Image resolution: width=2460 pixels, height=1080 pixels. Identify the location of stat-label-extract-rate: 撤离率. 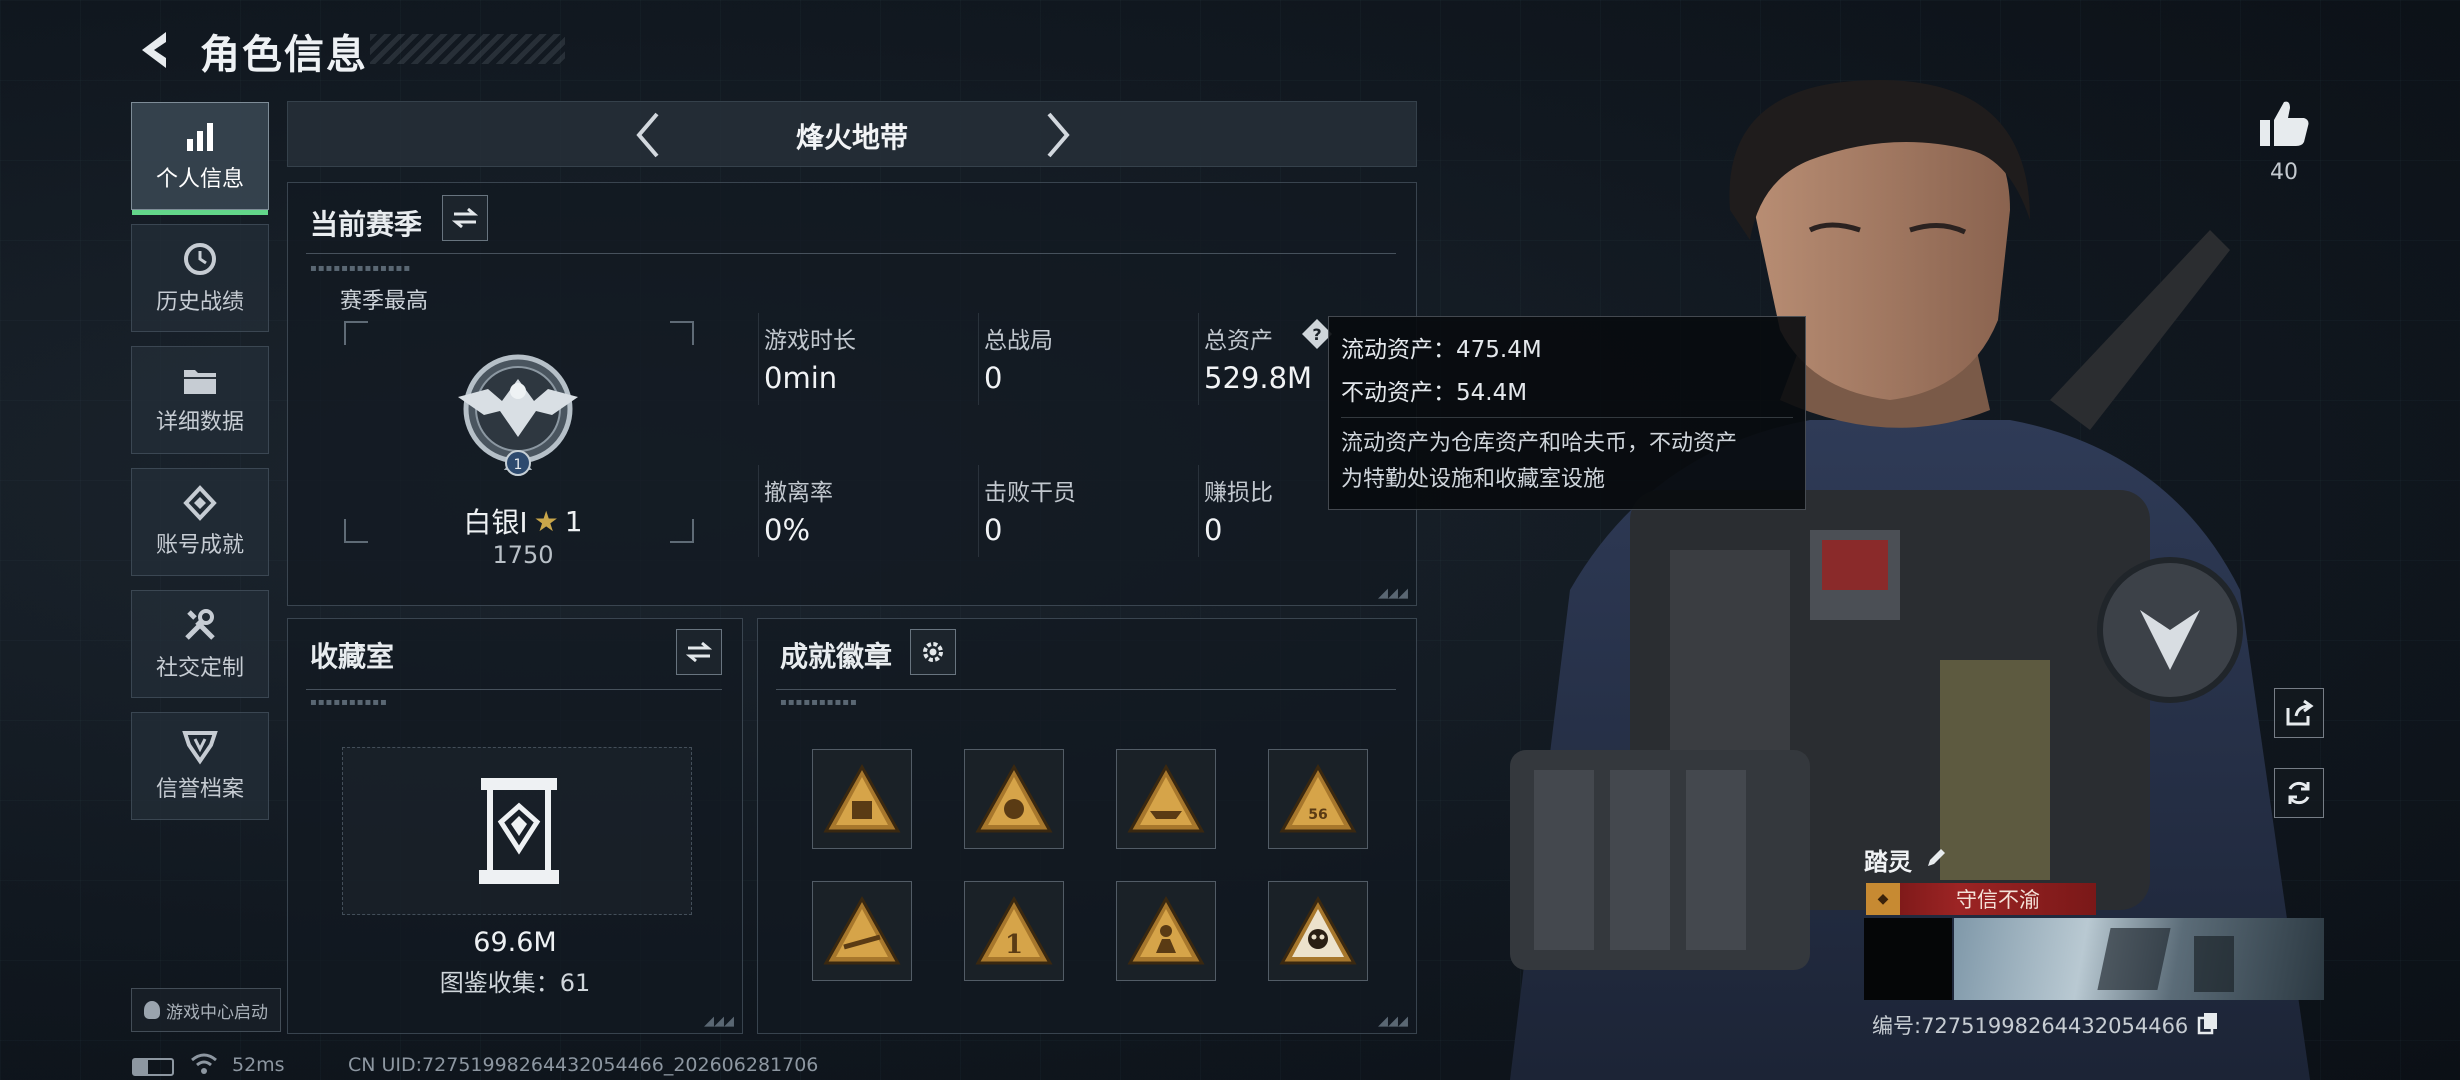
(798, 493).